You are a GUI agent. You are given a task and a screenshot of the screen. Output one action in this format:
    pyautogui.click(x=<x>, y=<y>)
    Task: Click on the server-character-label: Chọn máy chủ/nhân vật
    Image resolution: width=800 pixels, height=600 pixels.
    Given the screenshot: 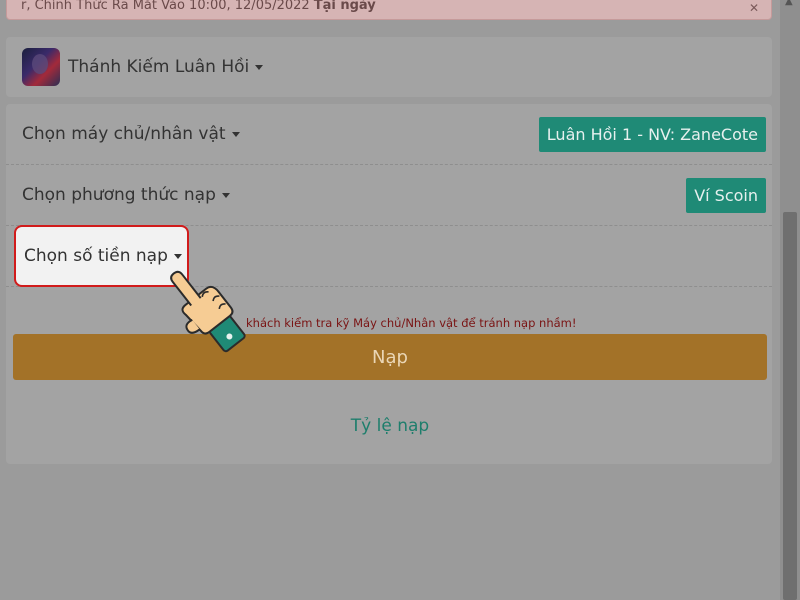 What is the action you would take?
    pyautogui.click(x=124, y=134)
    